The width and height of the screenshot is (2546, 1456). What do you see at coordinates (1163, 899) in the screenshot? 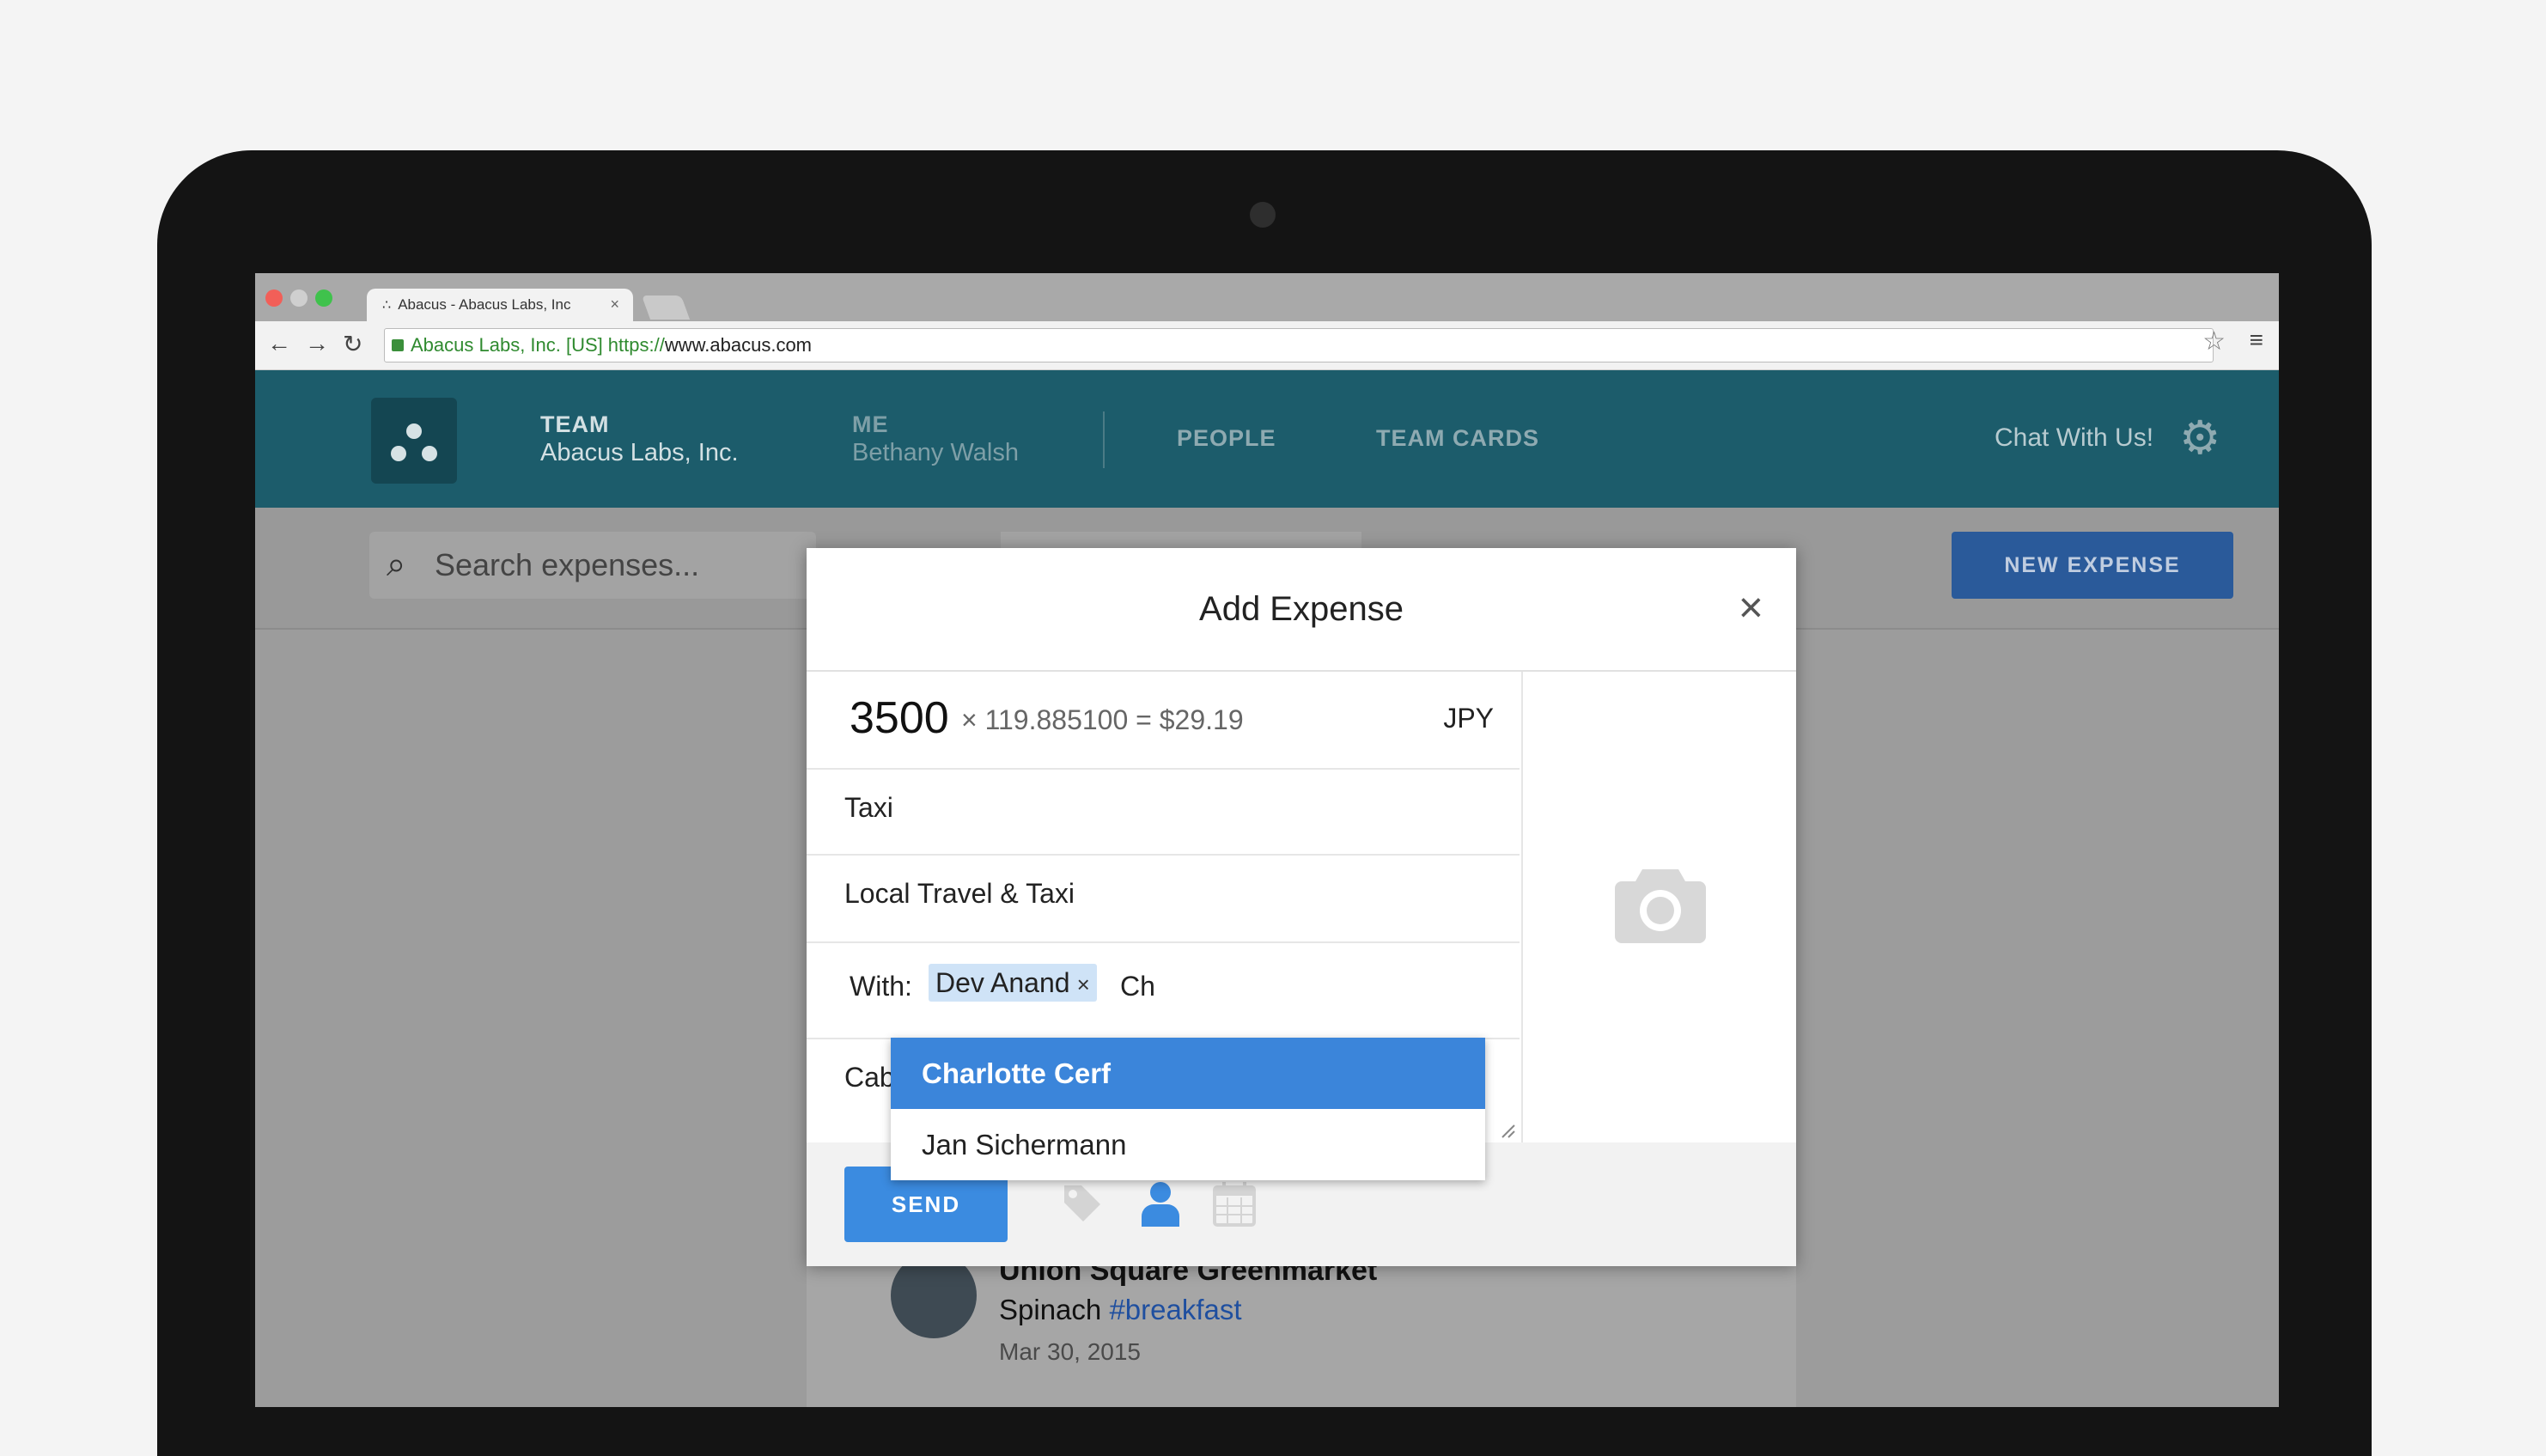
I see `category-row: Local Travel & Taxi` at bounding box center [1163, 899].